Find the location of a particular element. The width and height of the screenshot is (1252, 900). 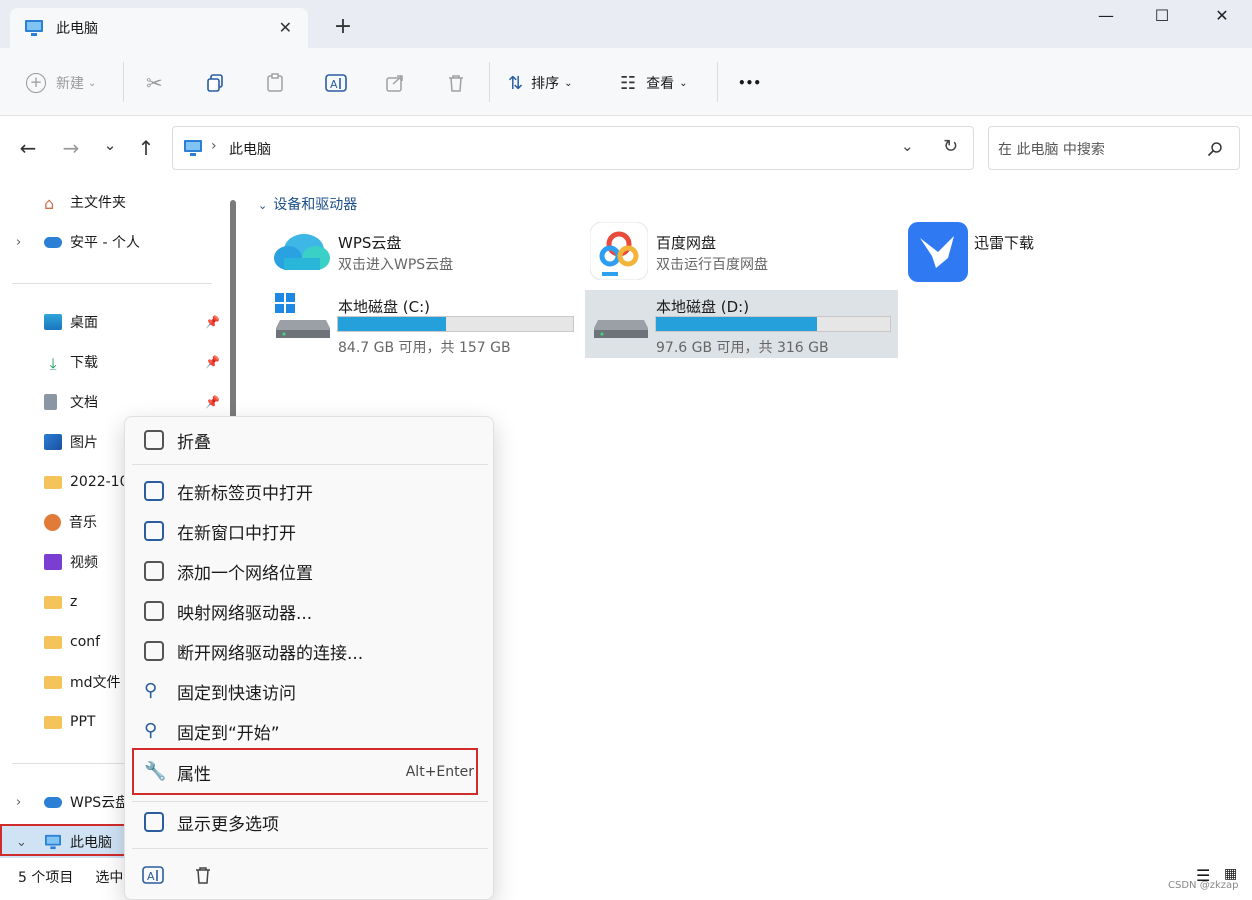

menu-collapse: 折叠 is located at coordinates (309, 440).